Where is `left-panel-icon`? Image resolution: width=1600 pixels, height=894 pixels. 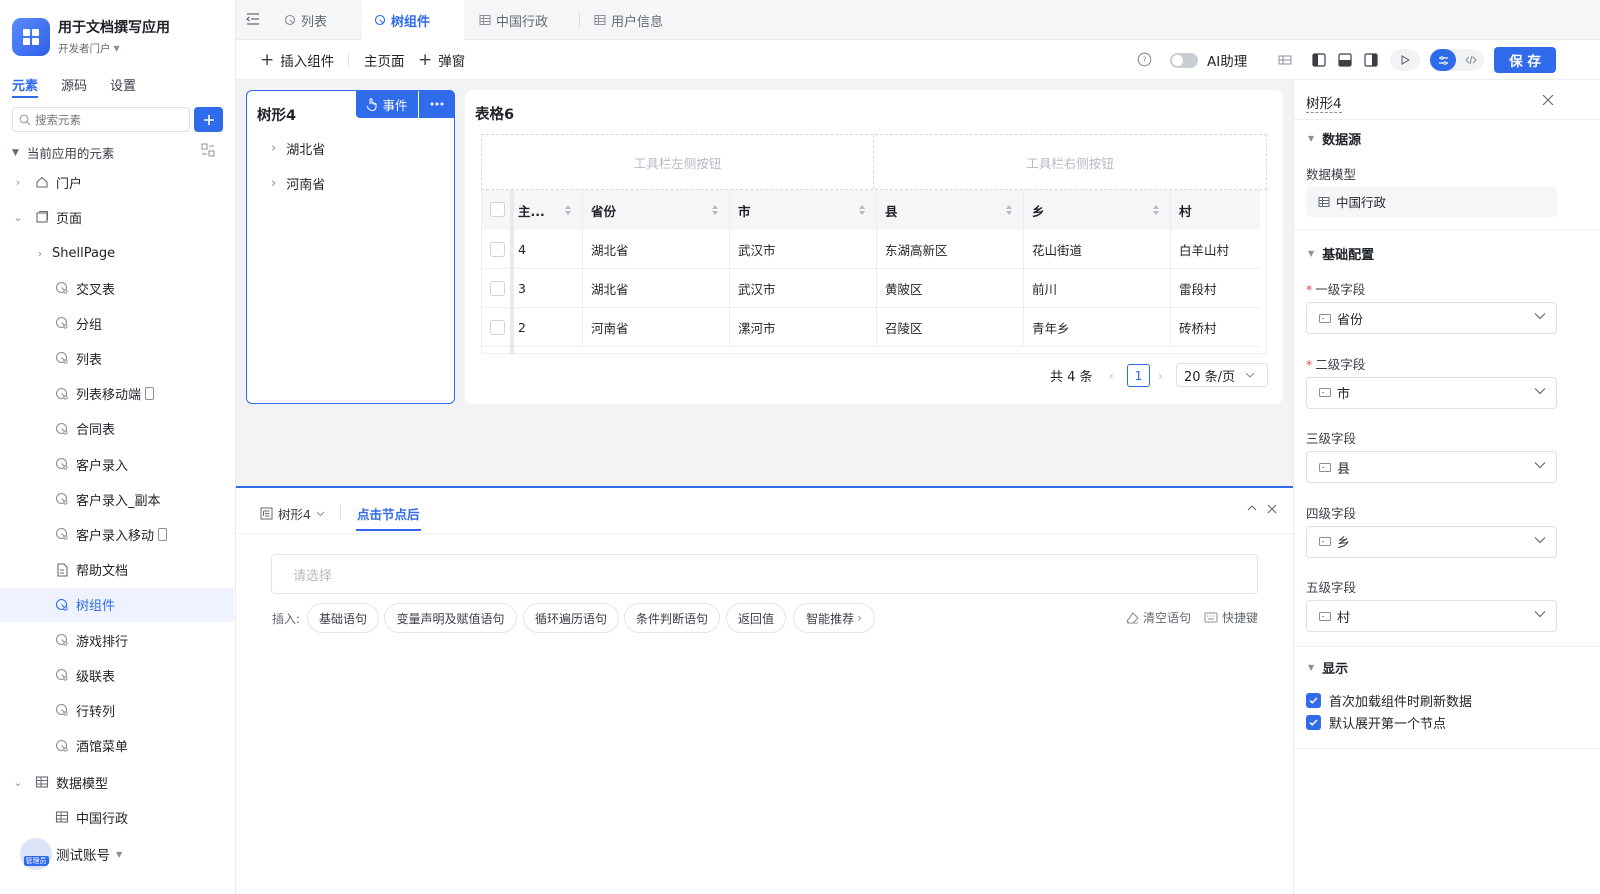 left-panel-icon is located at coordinates (1319, 60).